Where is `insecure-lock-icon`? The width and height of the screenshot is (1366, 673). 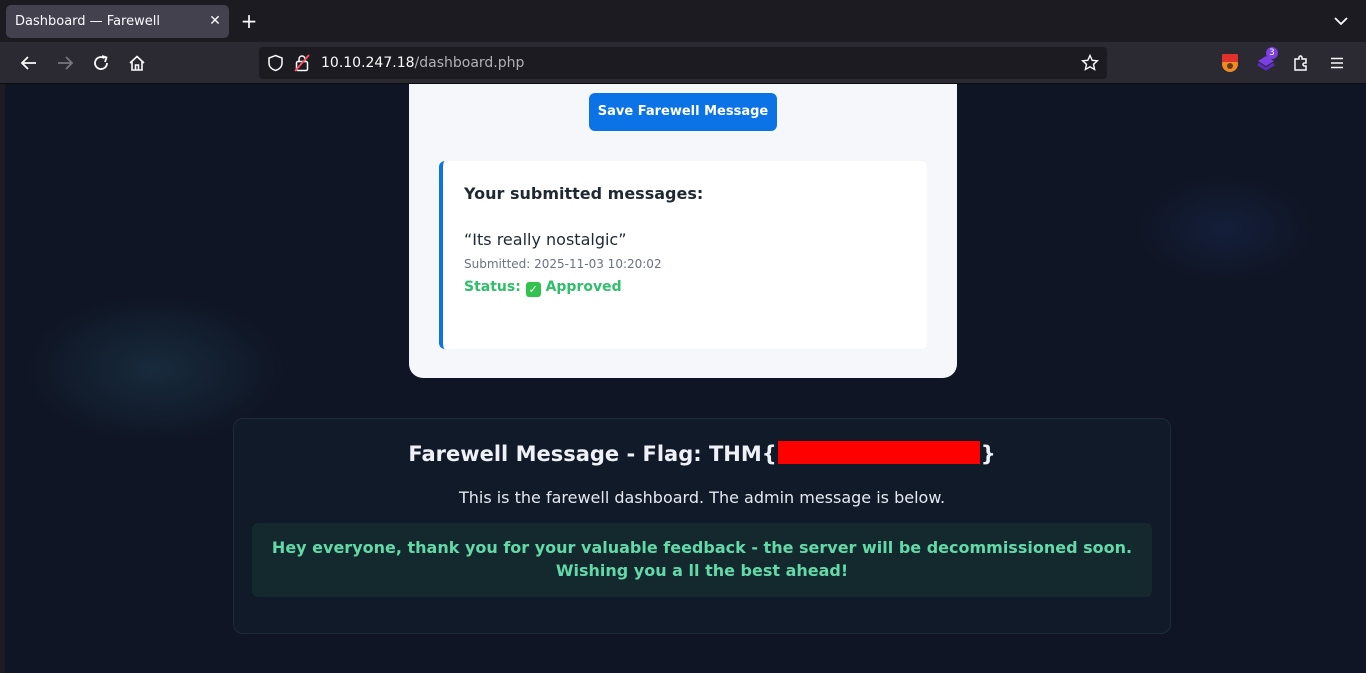 insecure-lock-icon is located at coordinates (302, 65).